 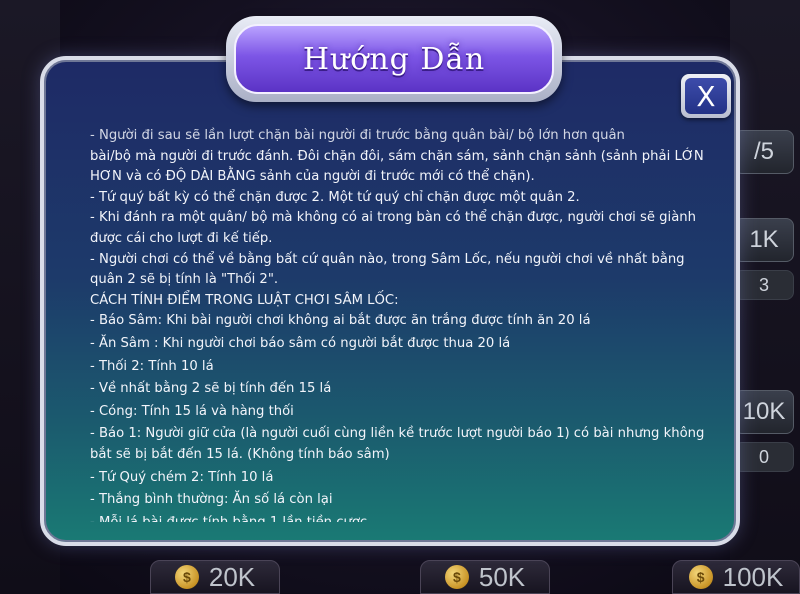 I want to click on close-button: X, so click(x=706, y=96).